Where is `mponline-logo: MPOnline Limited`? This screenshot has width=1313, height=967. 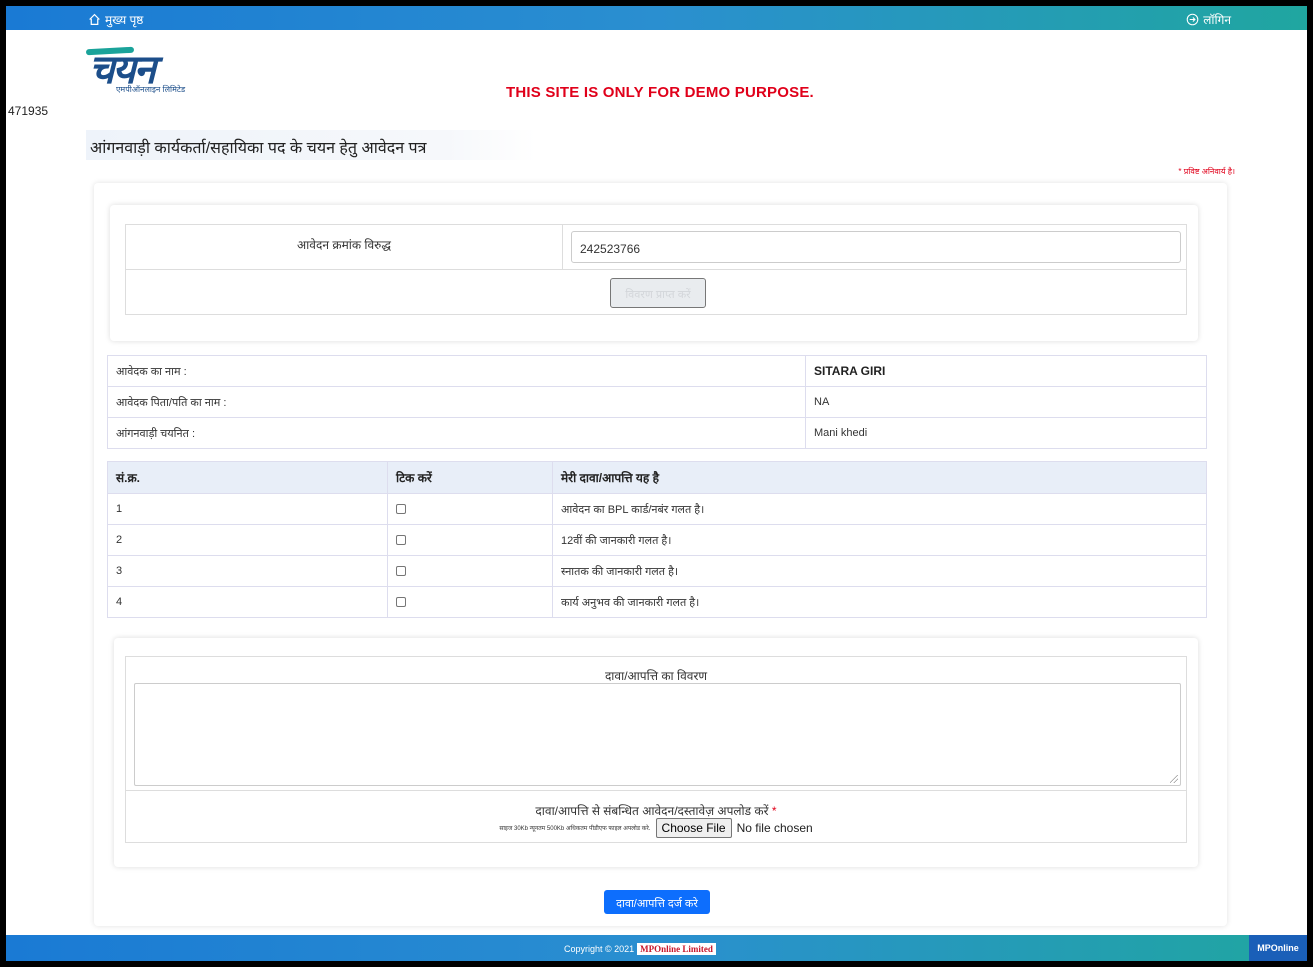
mponline-logo: MPOnline Limited is located at coordinates (676, 949).